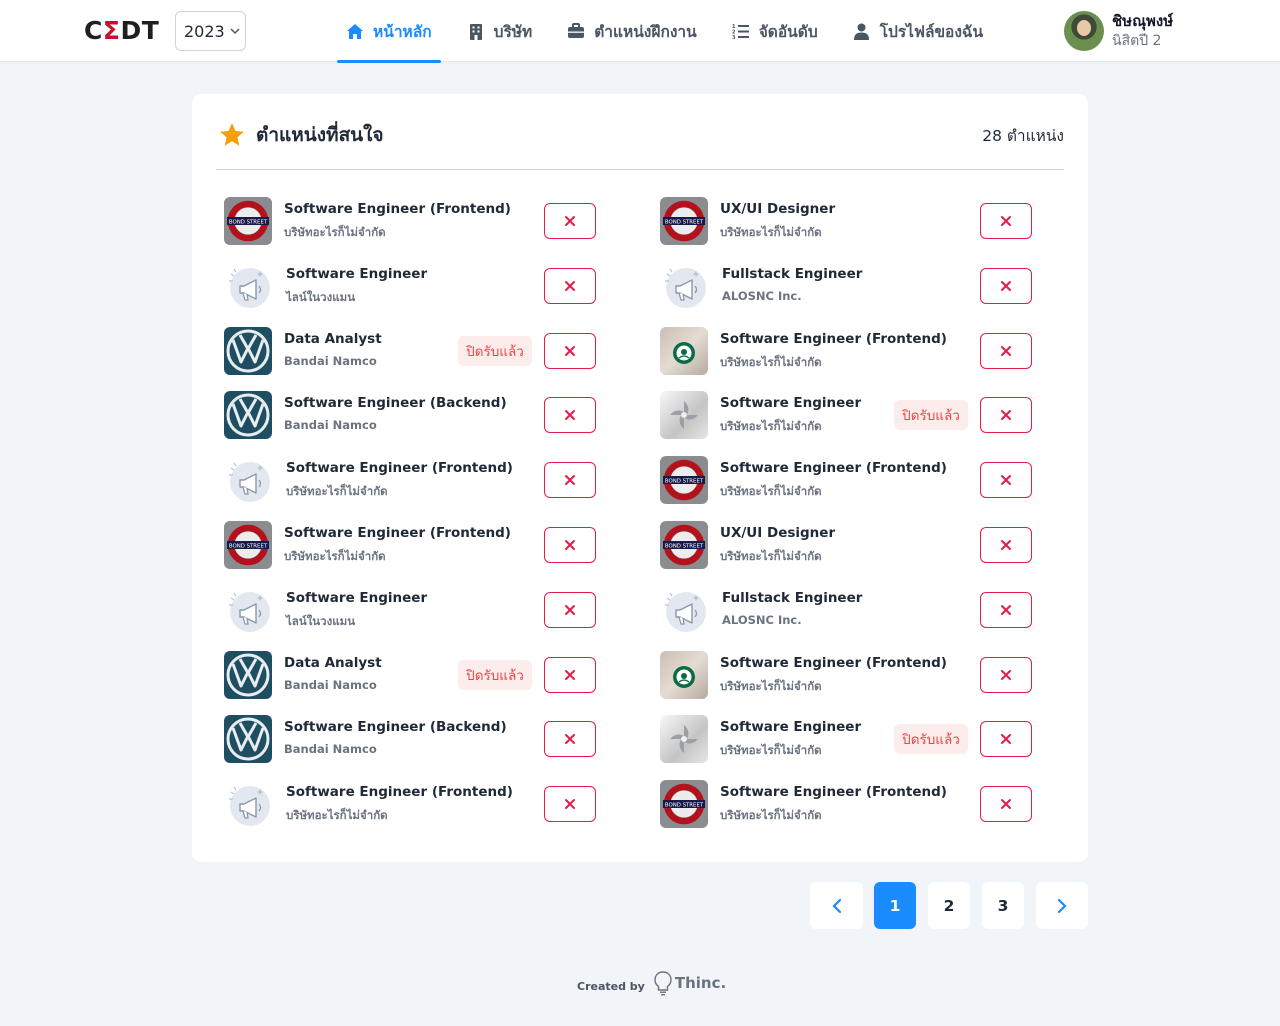  What do you see at coordinates (1023, 136) in the screenshot?
I see `positions-count: 28 ตำแหน่ง` at bounding box center [1023, 136].